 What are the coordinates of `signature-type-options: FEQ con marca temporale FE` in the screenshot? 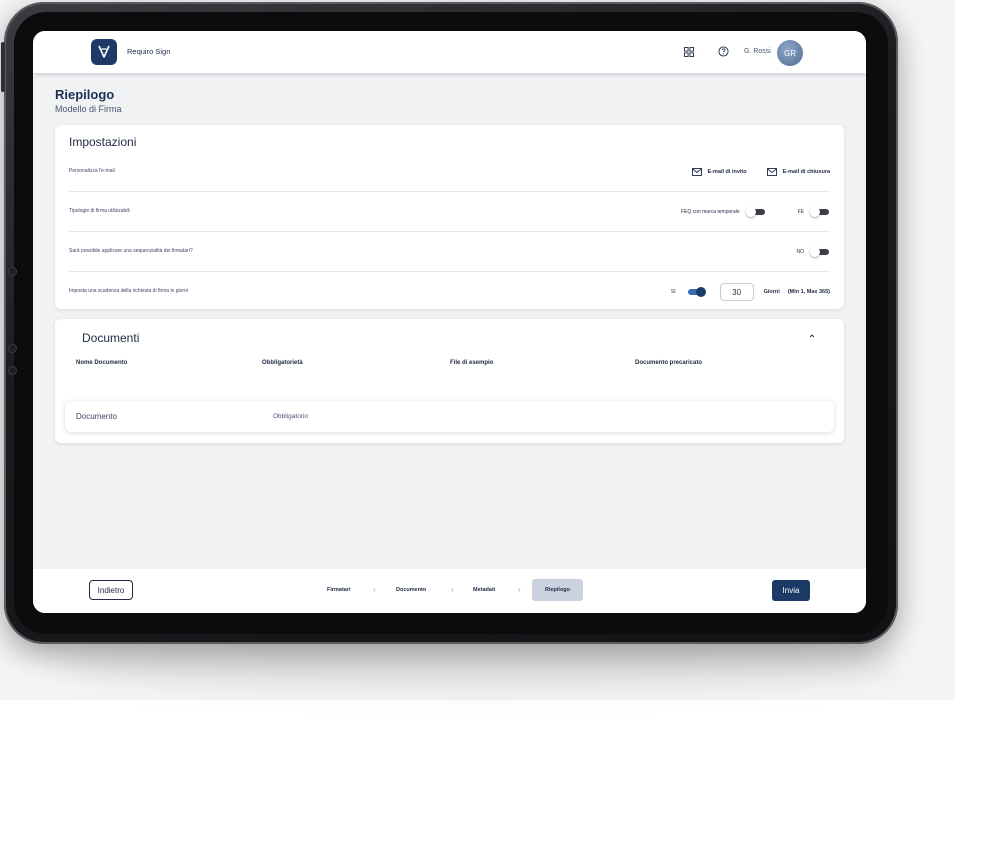 It's located at (755, 212).